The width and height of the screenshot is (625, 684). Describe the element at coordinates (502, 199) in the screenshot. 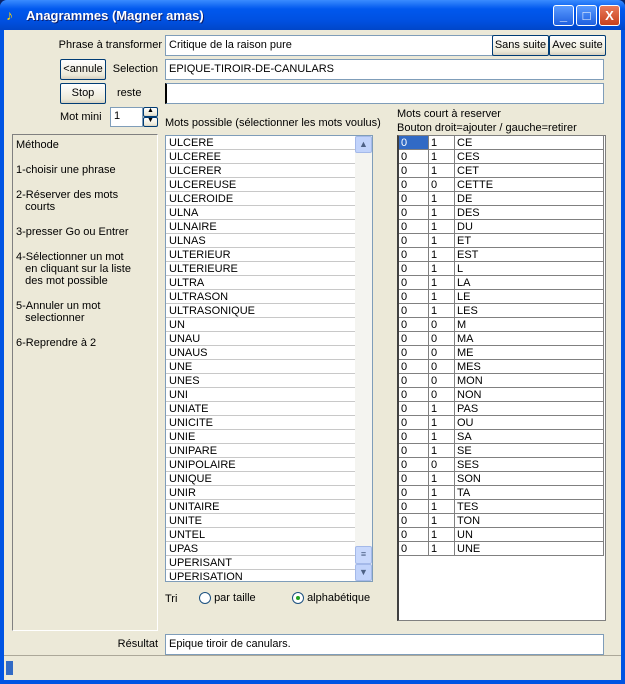

I see `grid-row: 0 1 DE` at that location.